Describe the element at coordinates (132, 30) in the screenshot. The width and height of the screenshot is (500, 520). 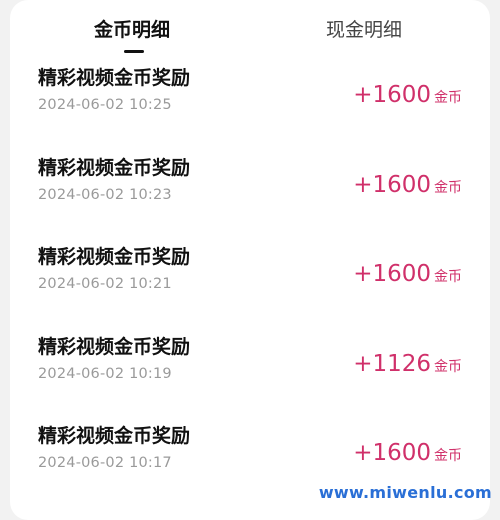
I see `tab-coin-detail: 金币明细` at that location.